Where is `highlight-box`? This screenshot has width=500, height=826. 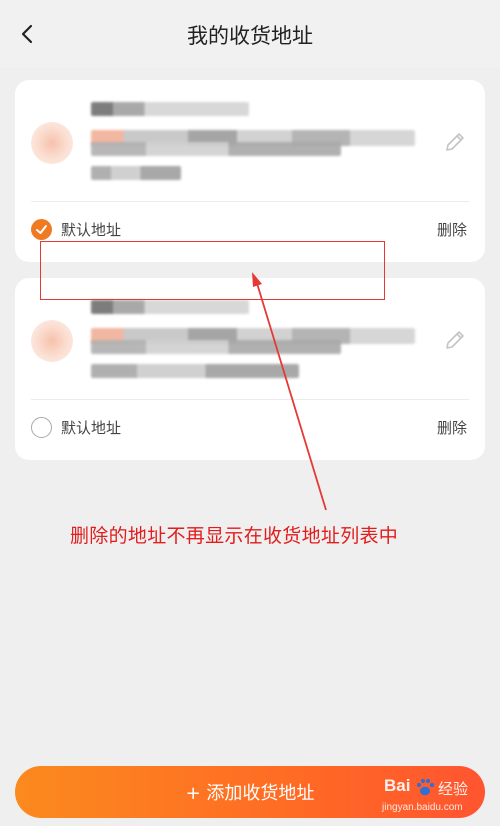 highlight-box is located at coordinates (212, 270).